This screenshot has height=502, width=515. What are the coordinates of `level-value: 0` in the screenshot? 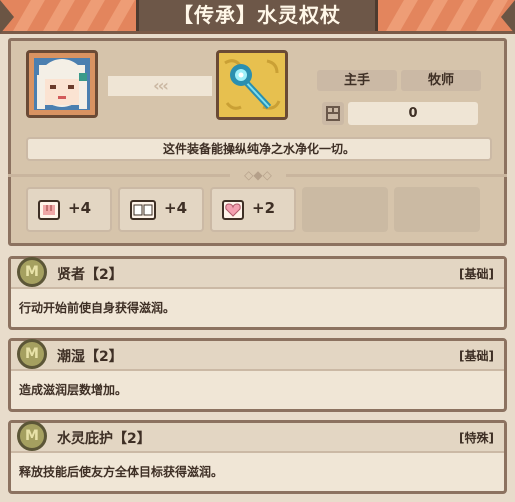 It's located at (413, 113).